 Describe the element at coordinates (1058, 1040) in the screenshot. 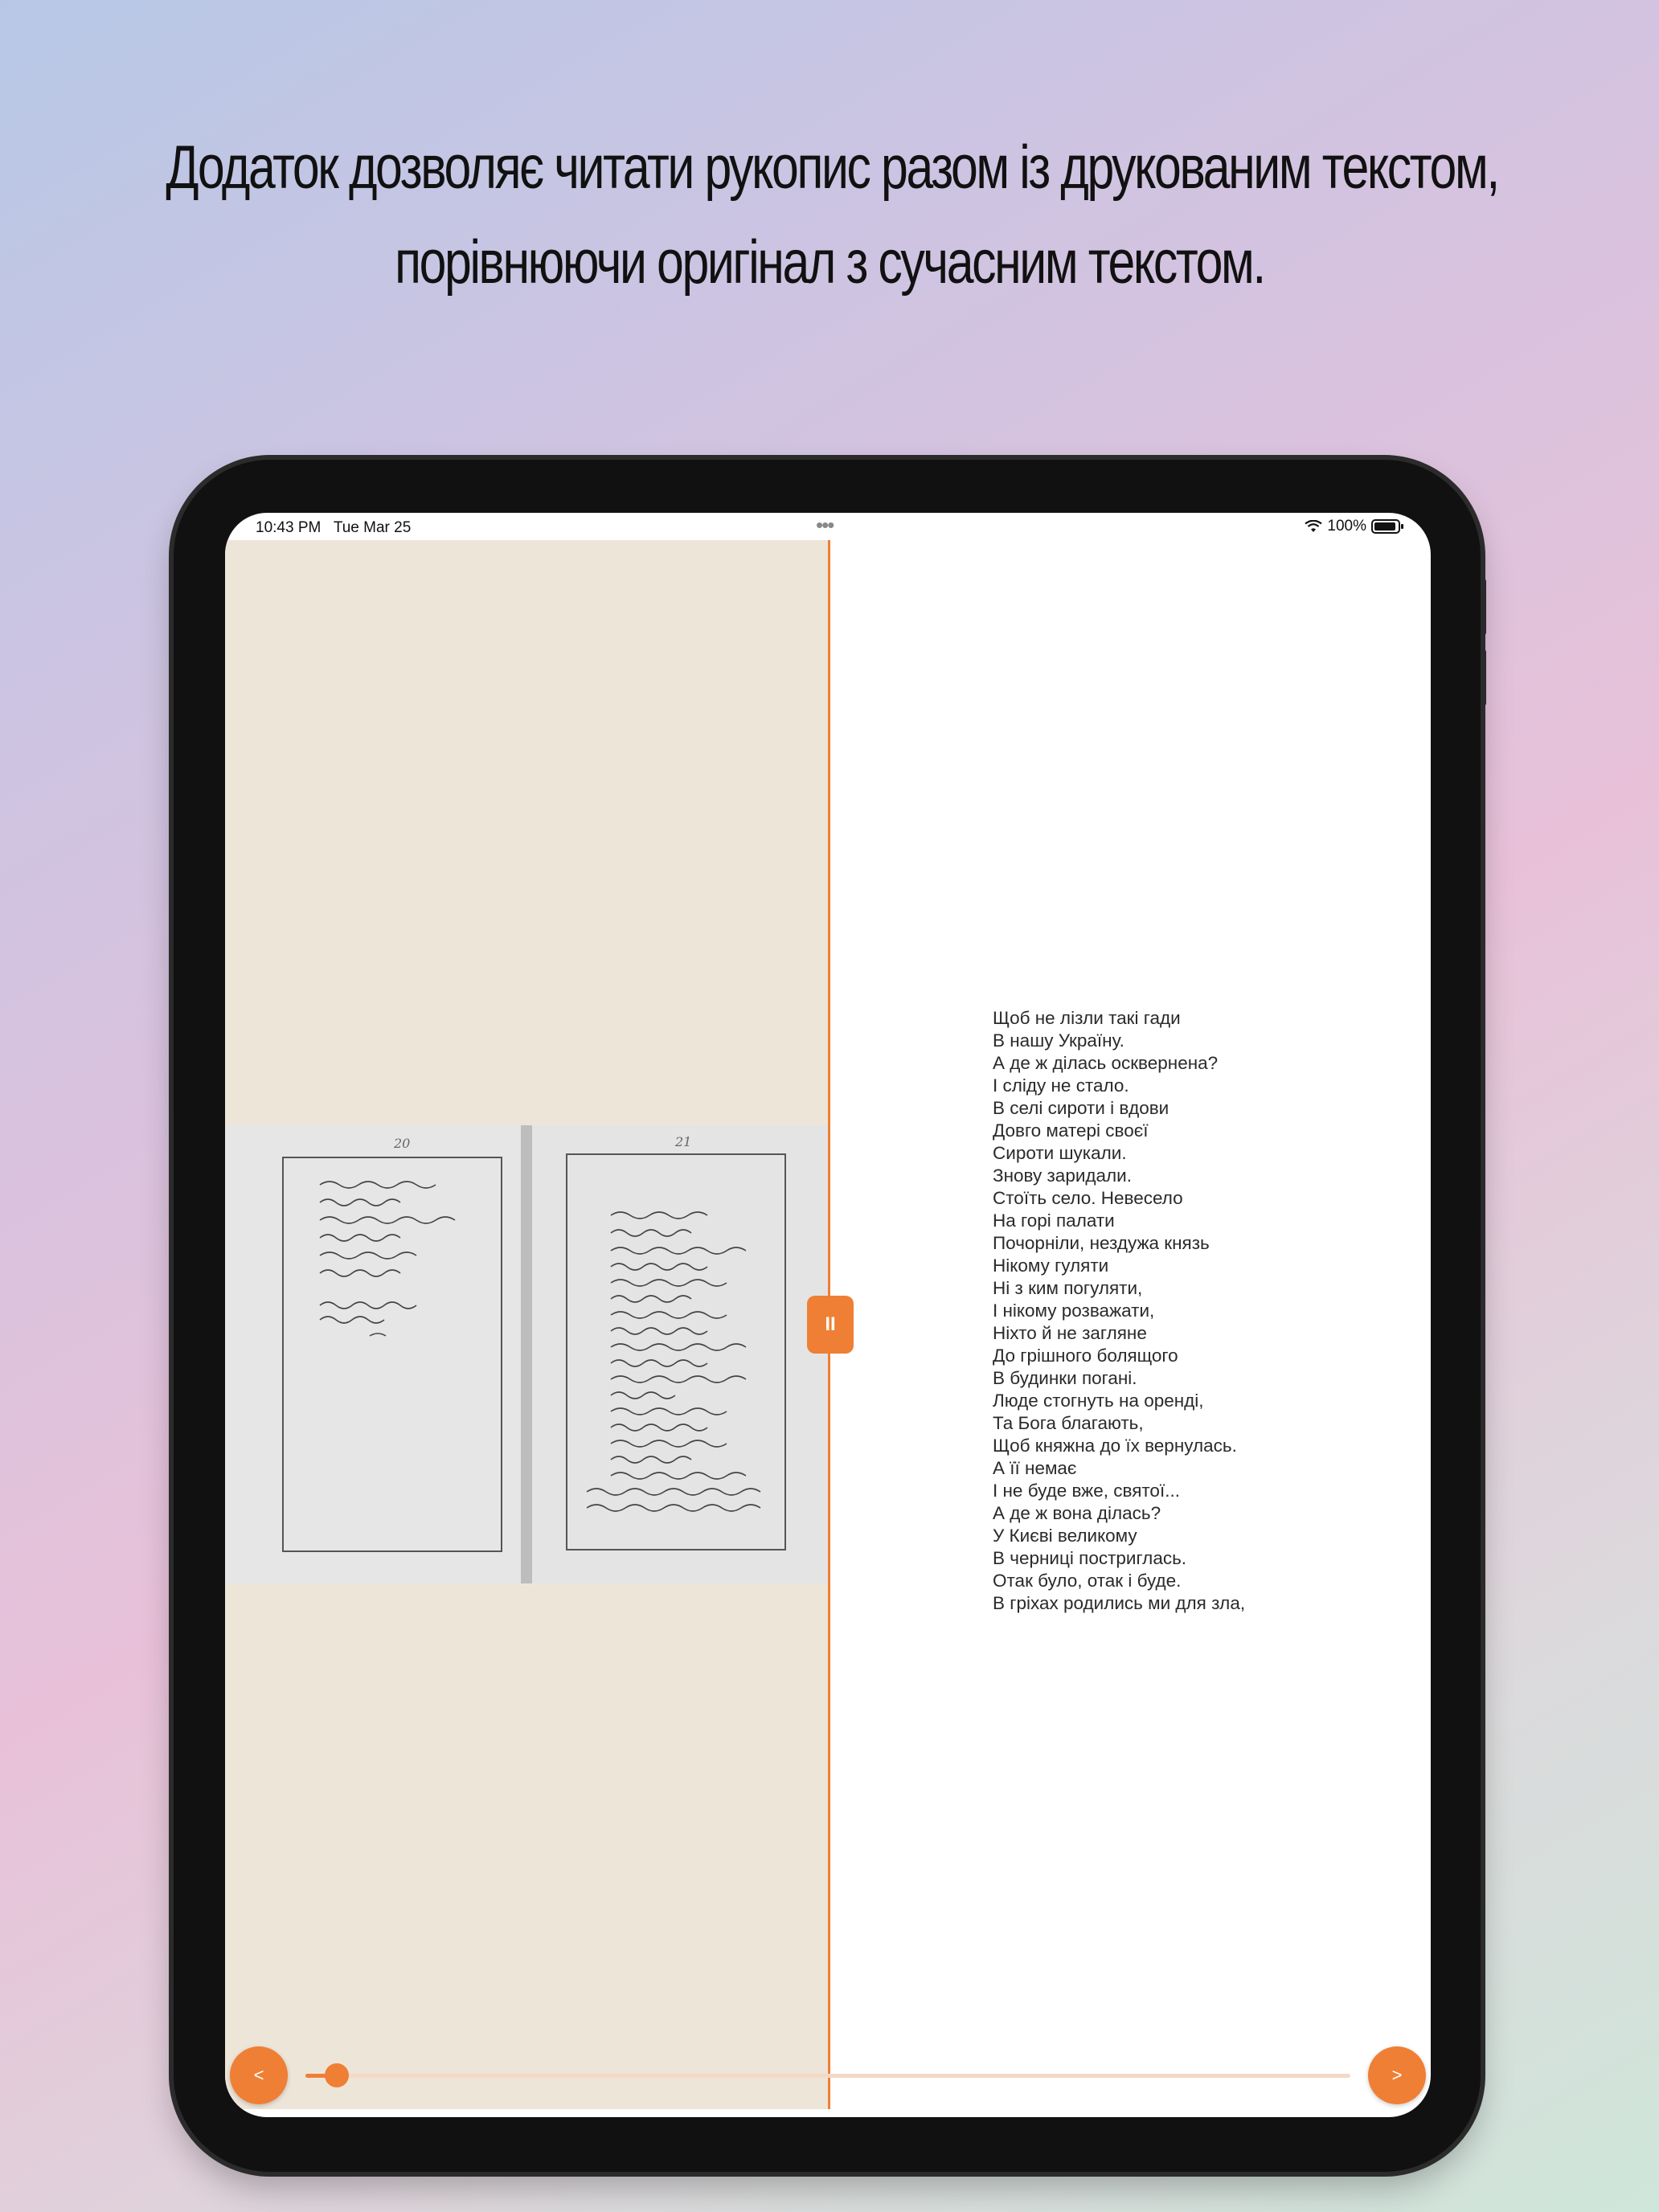

I see `poem-line: В нашу Україну.` at that location.